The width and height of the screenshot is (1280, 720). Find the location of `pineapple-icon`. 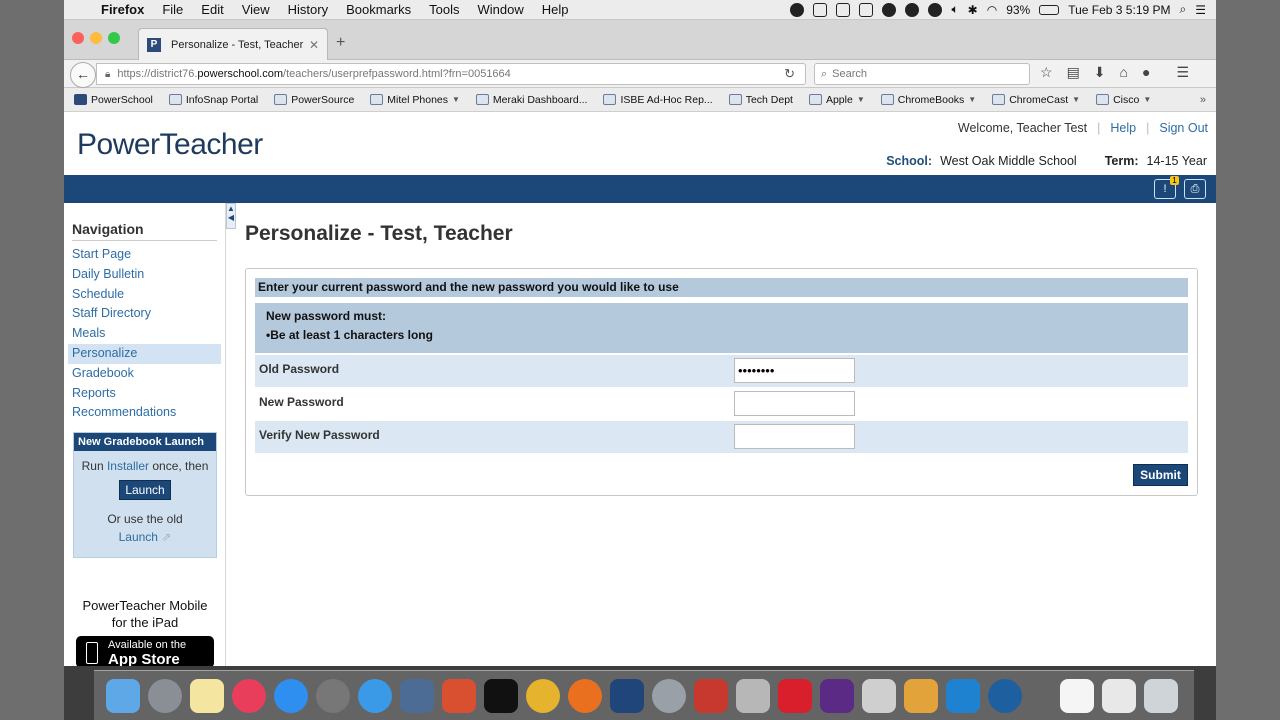

pineapple-icon is located at coordinates (921, 696).